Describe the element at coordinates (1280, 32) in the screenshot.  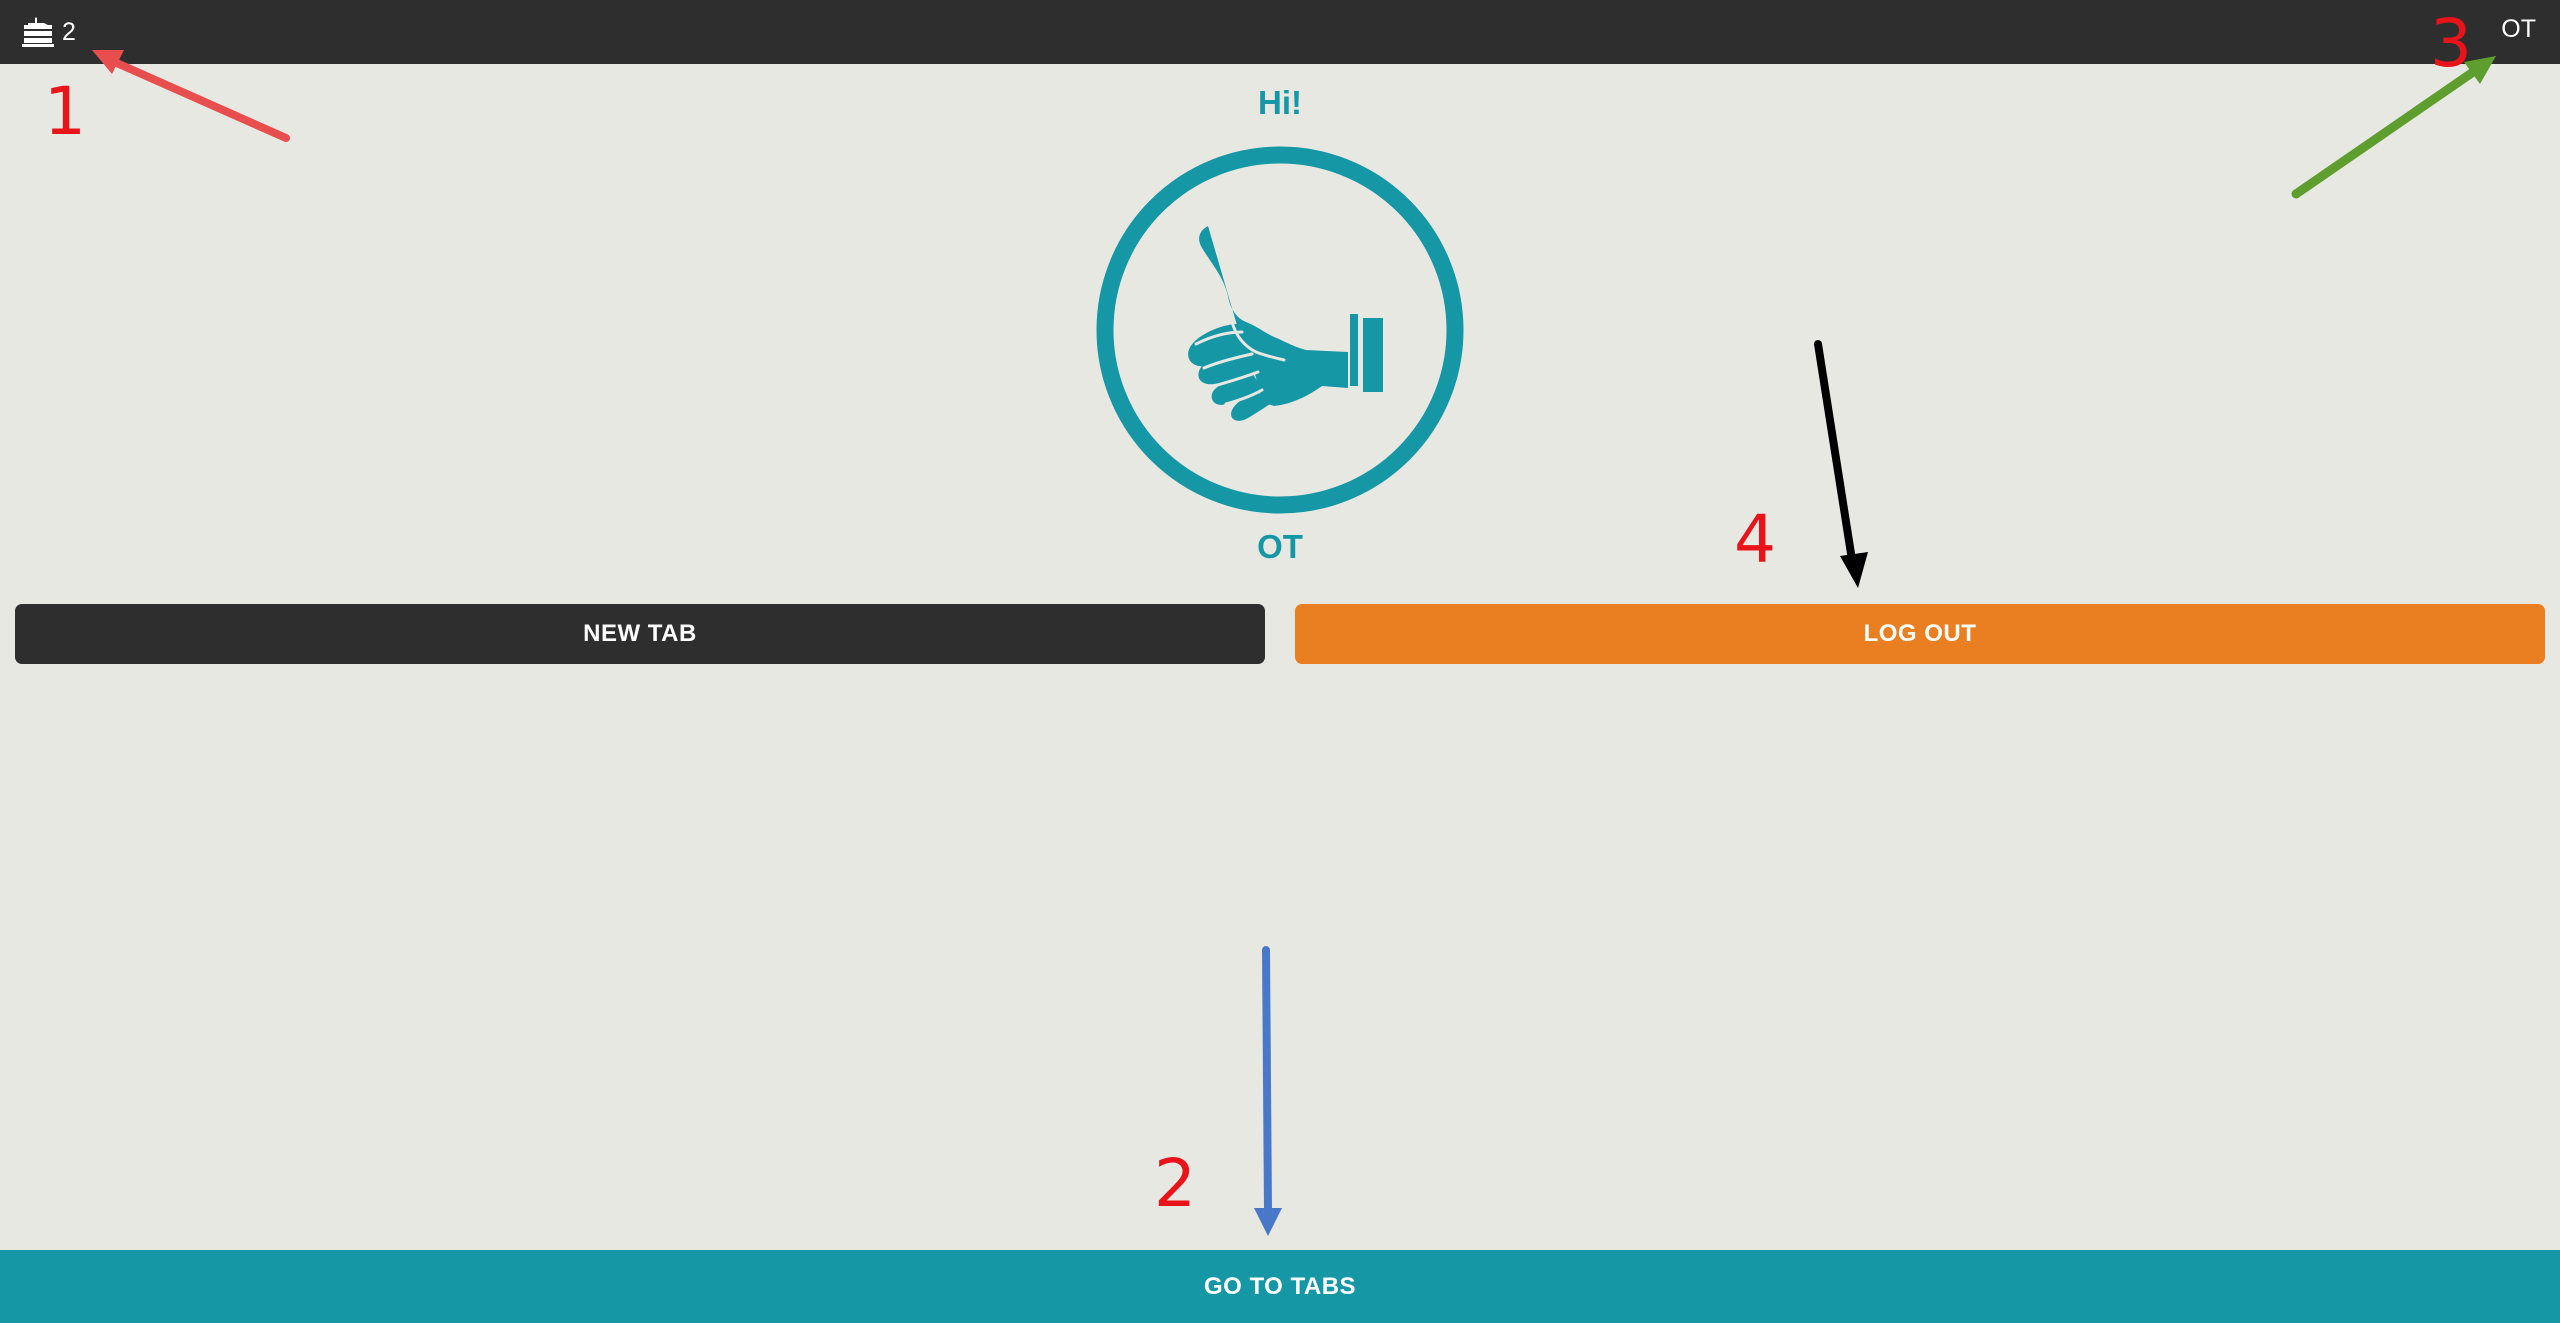
I see `top-bar: 2 OT` at that location.